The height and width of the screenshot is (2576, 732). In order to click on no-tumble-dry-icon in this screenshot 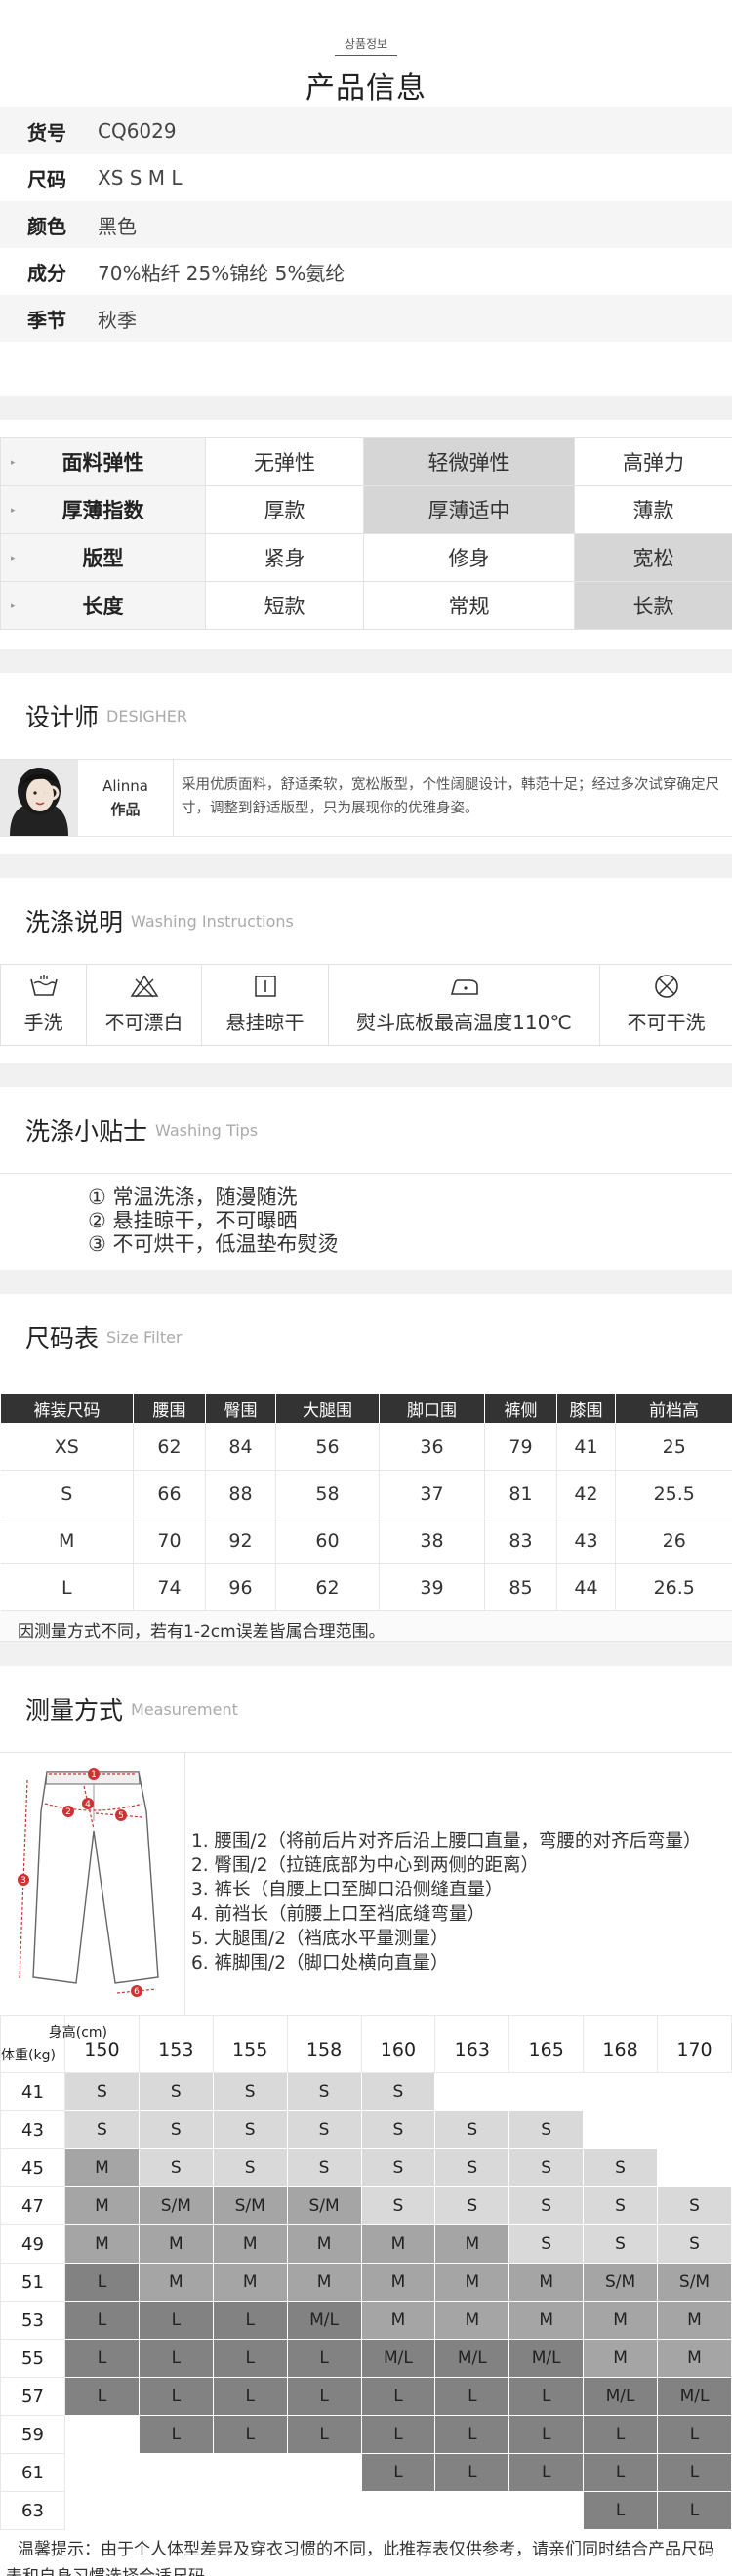, I will do `click(666, 987)`.